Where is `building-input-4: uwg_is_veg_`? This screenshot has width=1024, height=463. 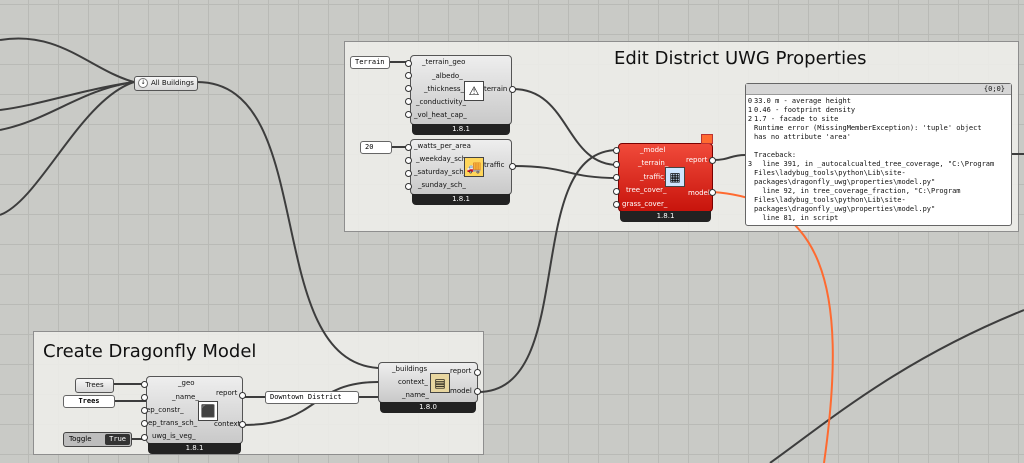
building-input-4: uwg_is_veg_ is located at coordinates (174, 436).